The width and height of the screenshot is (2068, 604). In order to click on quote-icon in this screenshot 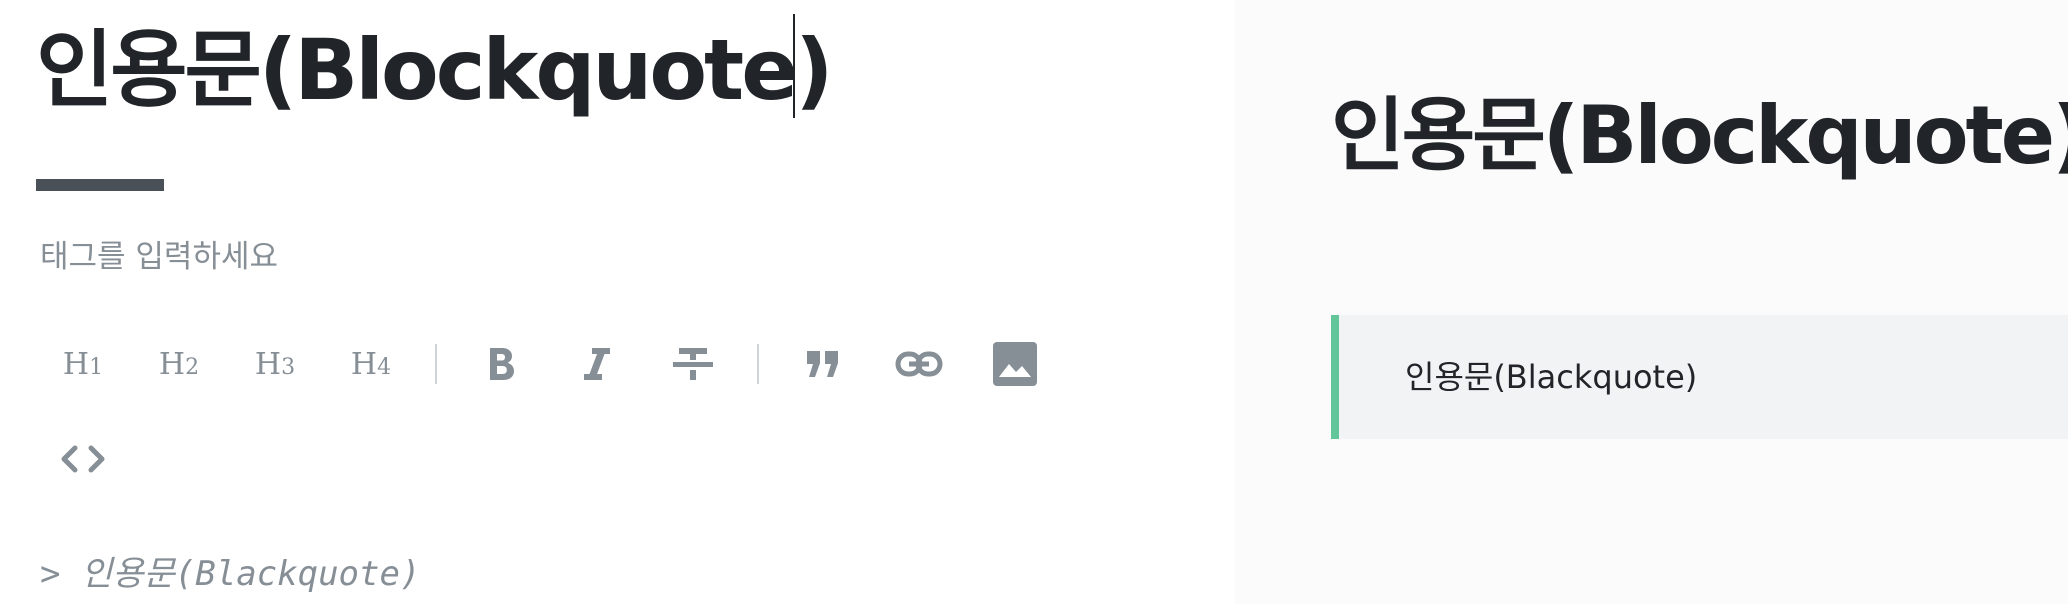, I will do `click(822, 364)`.